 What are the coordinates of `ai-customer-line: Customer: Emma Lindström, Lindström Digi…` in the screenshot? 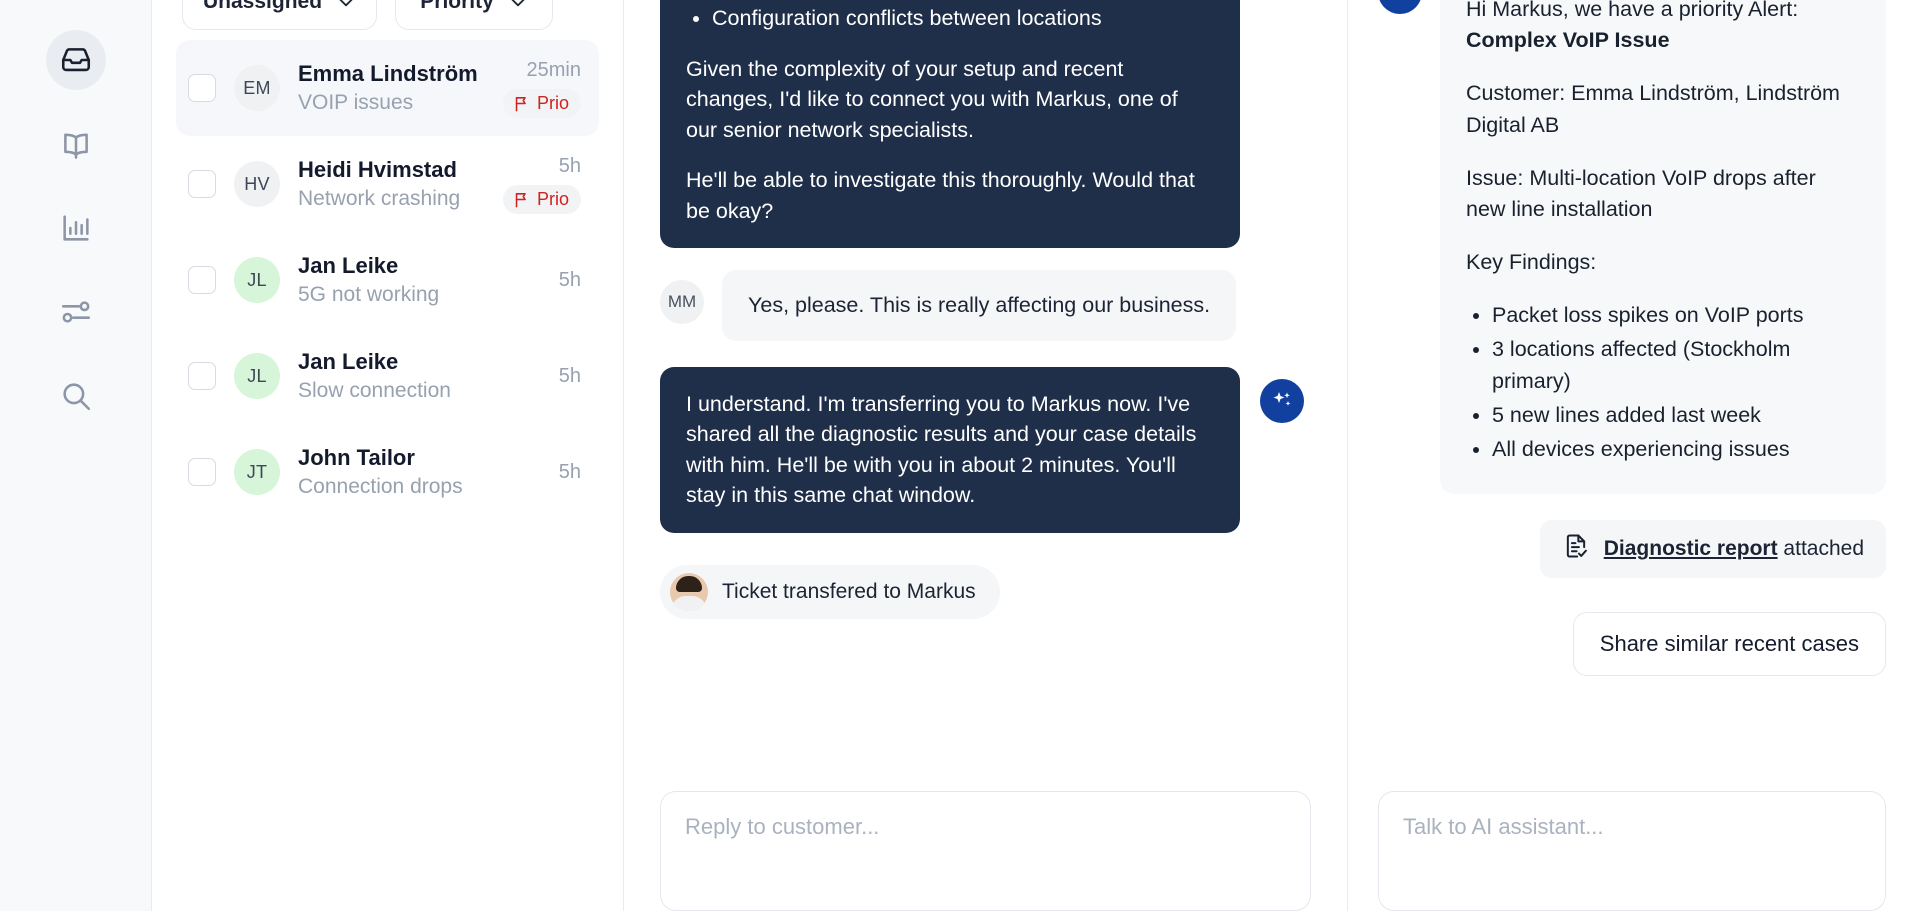 It's located at (1653, 109).